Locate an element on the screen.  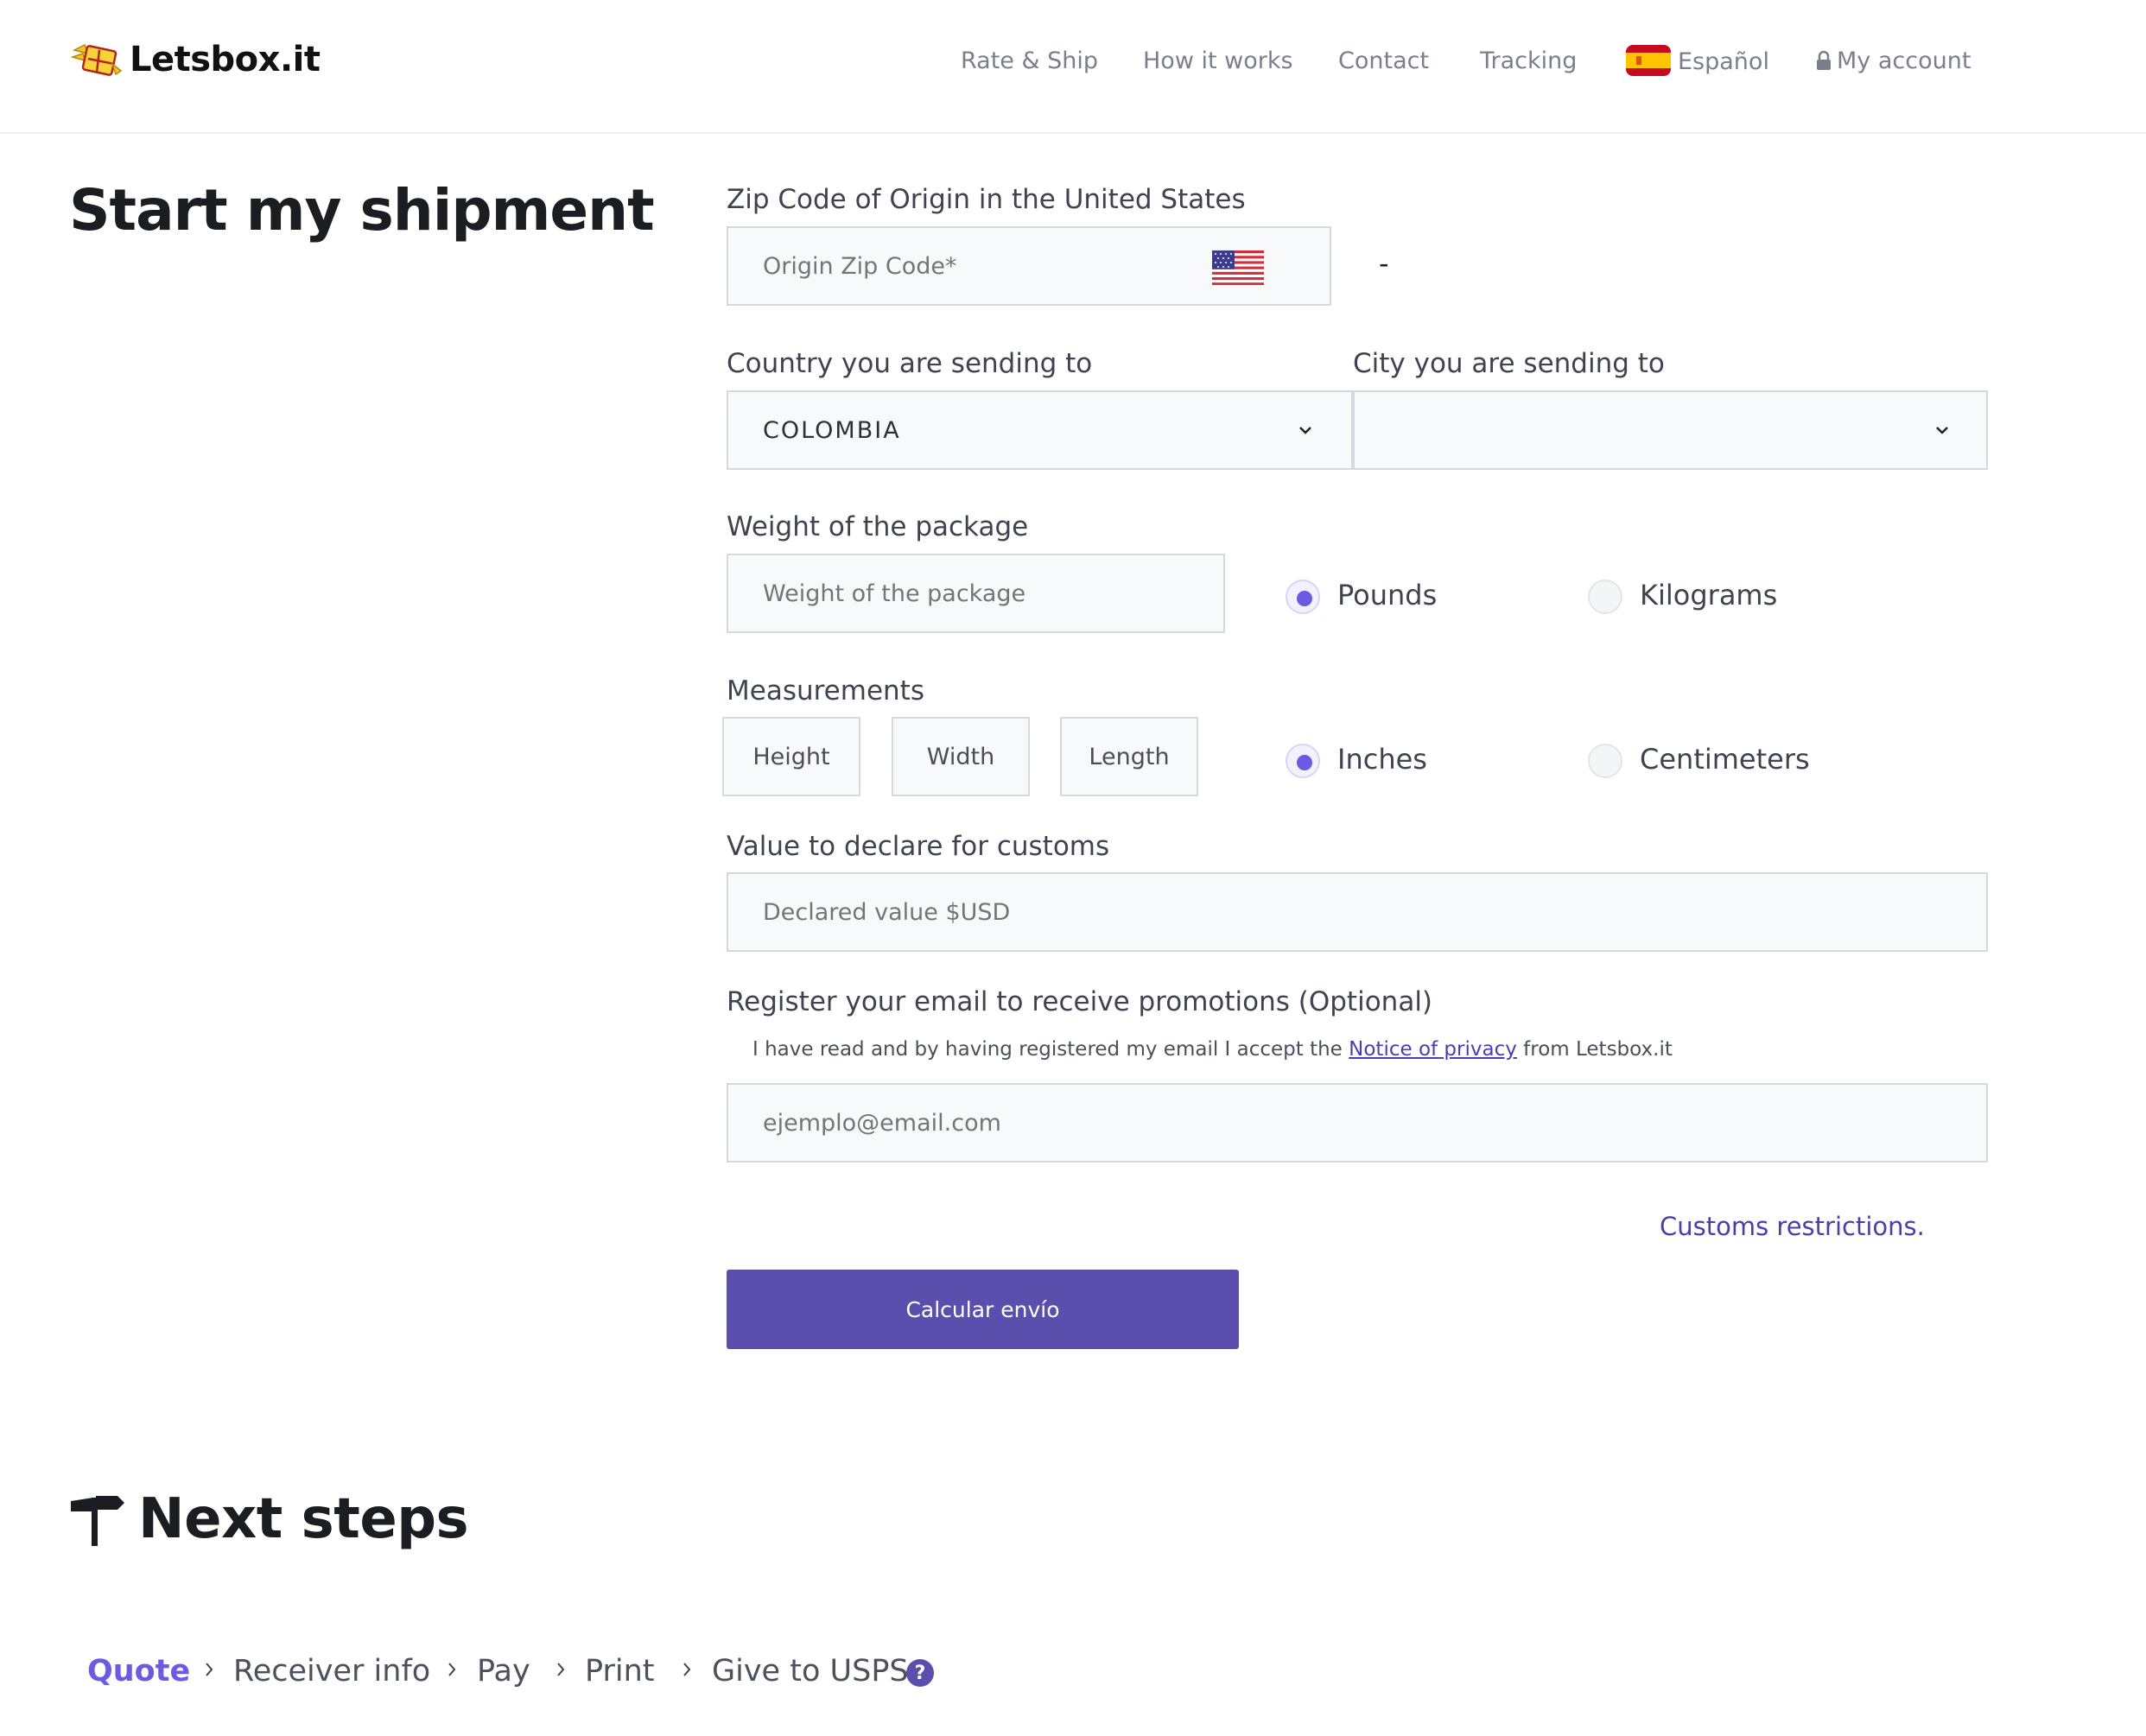
nav-my-account-label: My account is located at coordinates (1904, 61).